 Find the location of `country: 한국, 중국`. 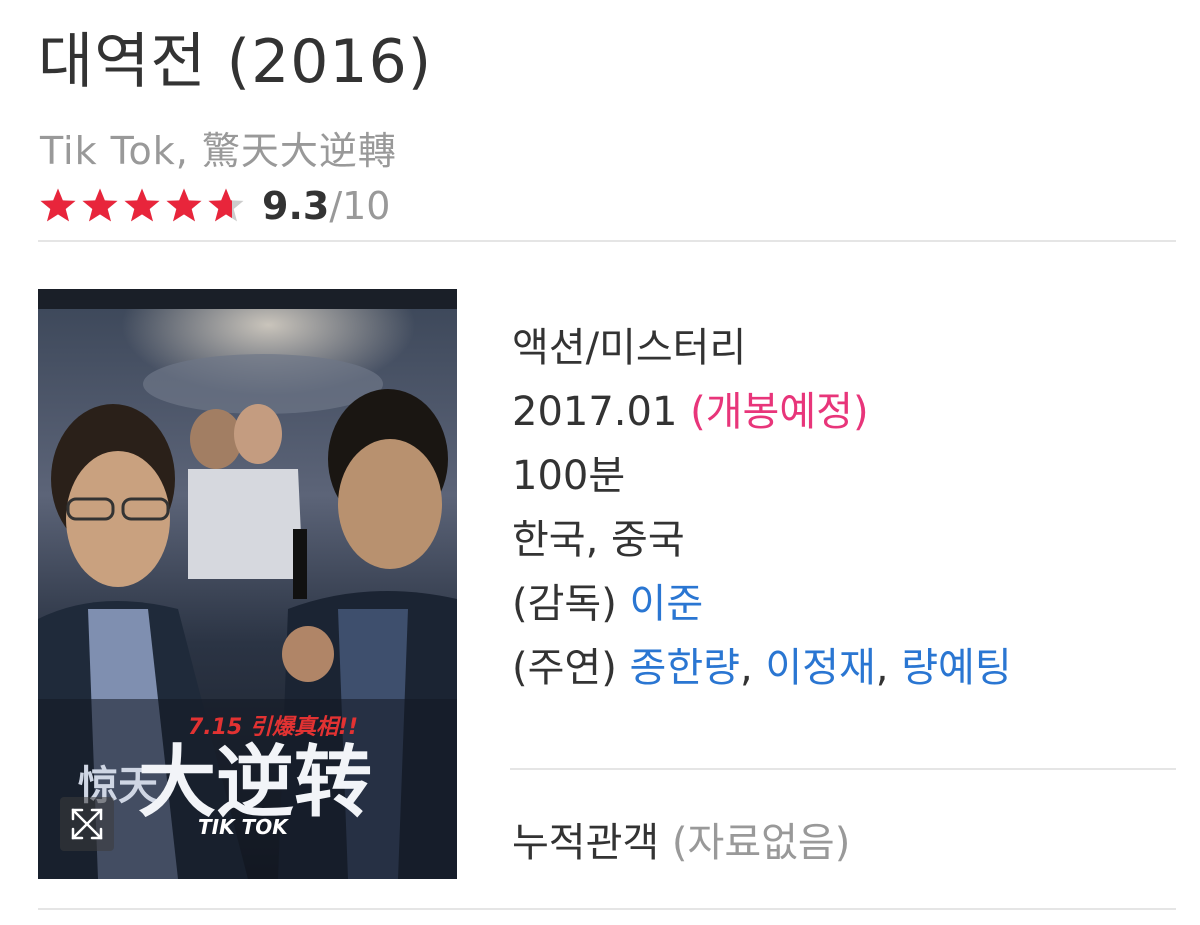

country: 한국, 중국 is located at coordinates (598, 540).